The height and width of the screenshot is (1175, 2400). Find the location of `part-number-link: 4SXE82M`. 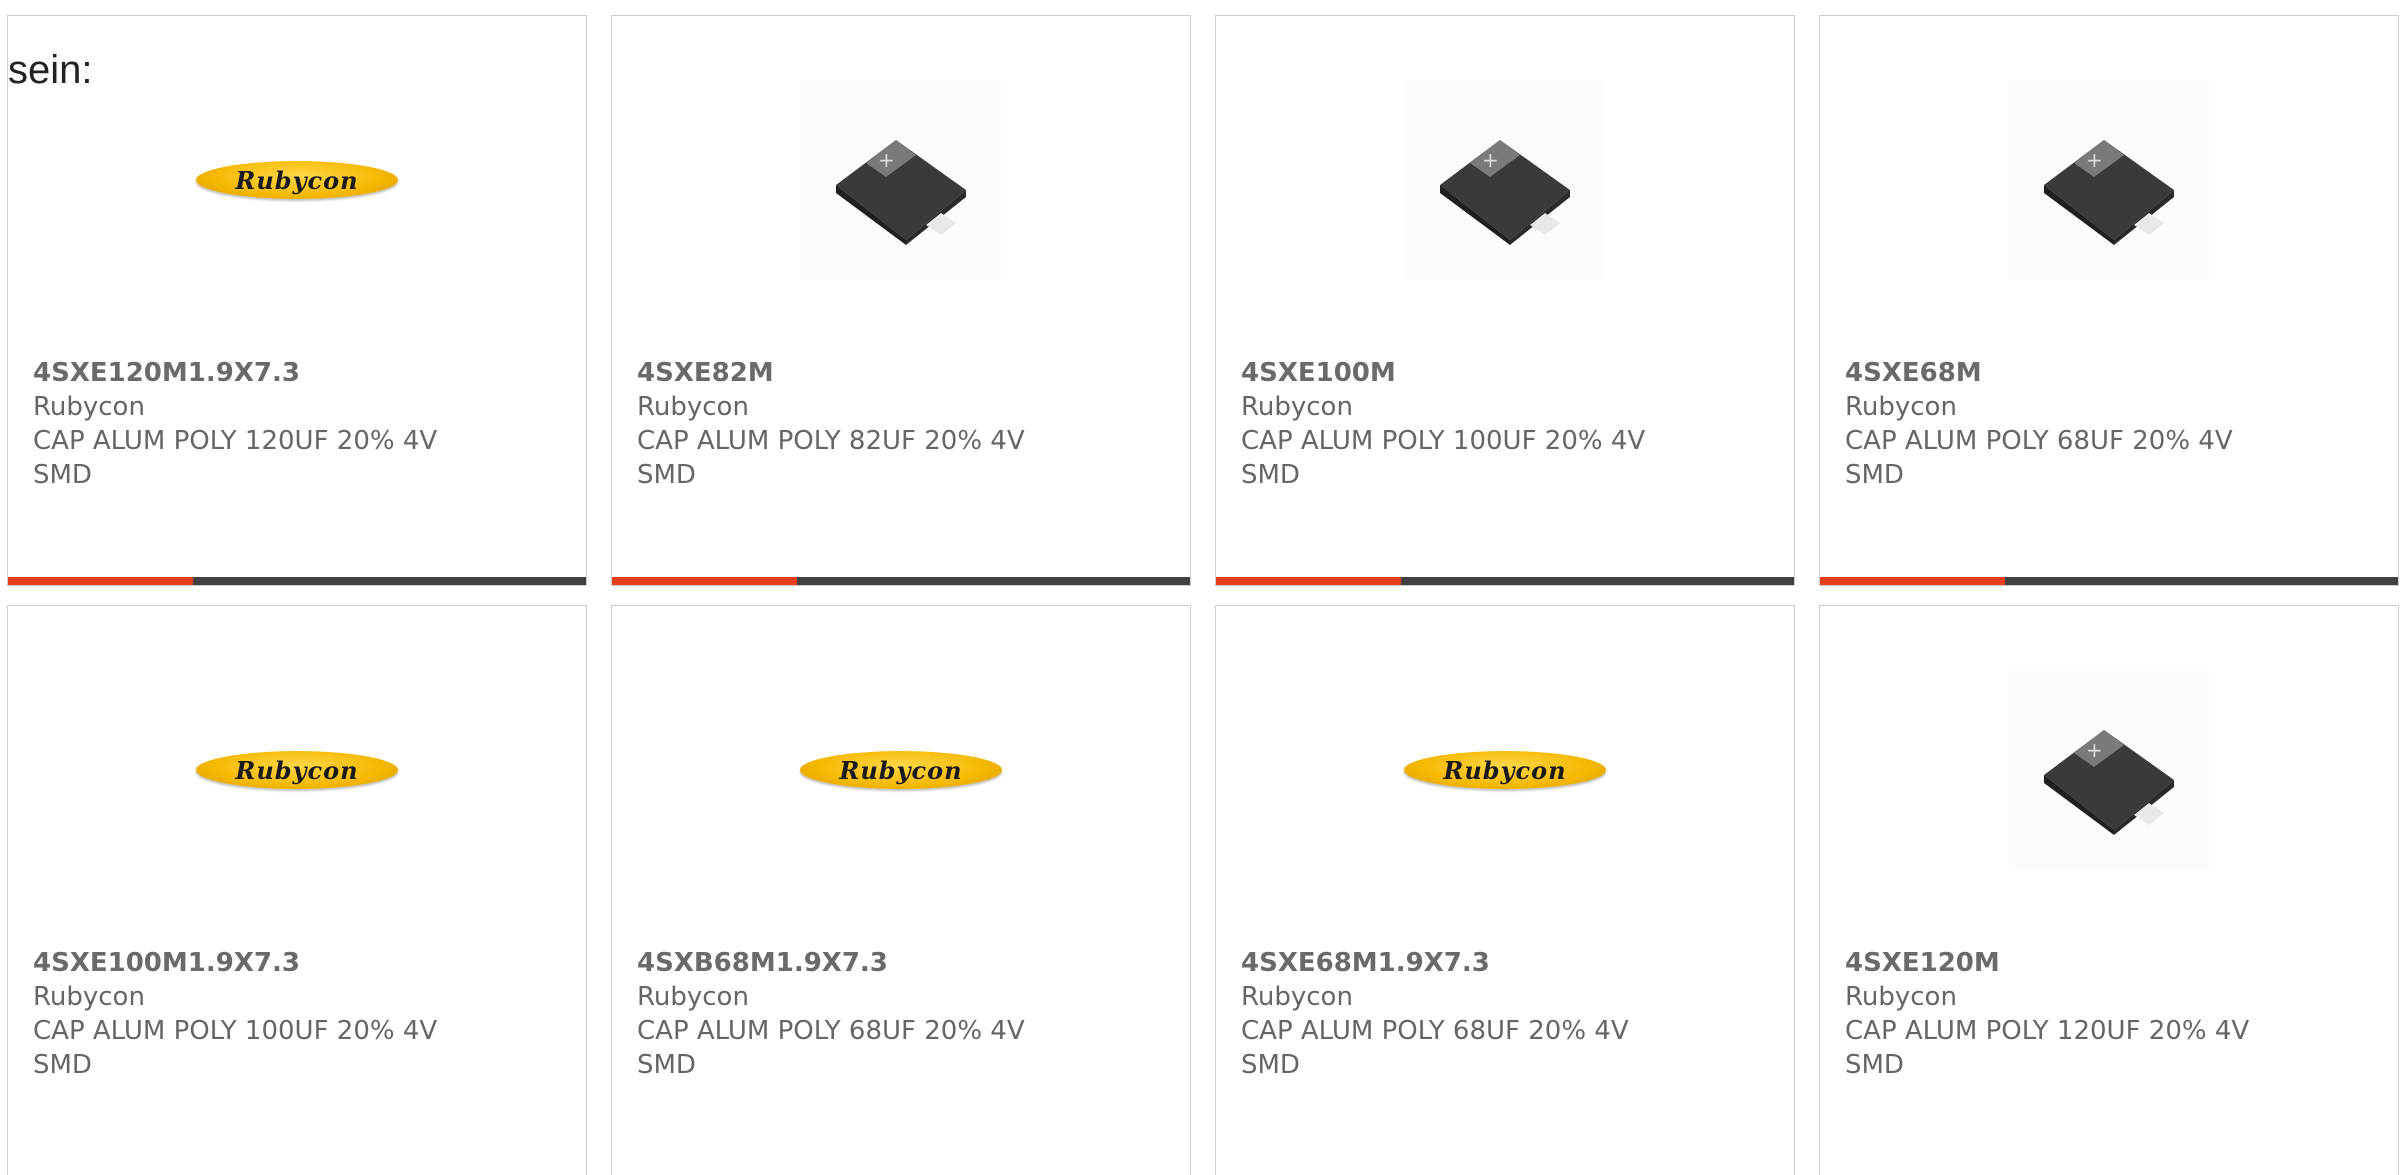

part-number-link: 4SXE82M is located at coordinates (901, 373).